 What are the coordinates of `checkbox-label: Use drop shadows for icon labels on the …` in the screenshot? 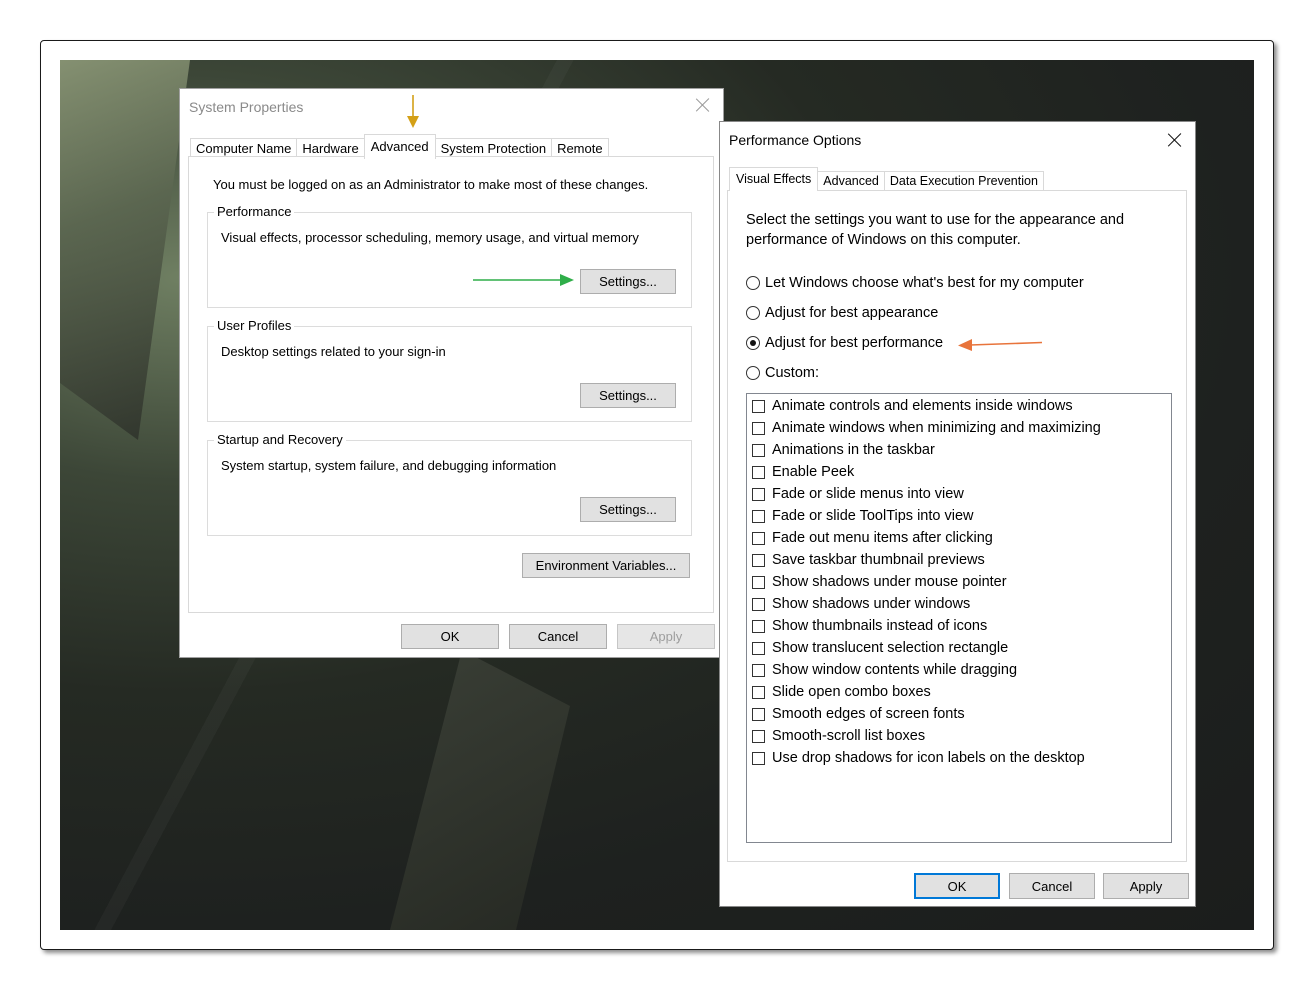 It's located at (928, 758).